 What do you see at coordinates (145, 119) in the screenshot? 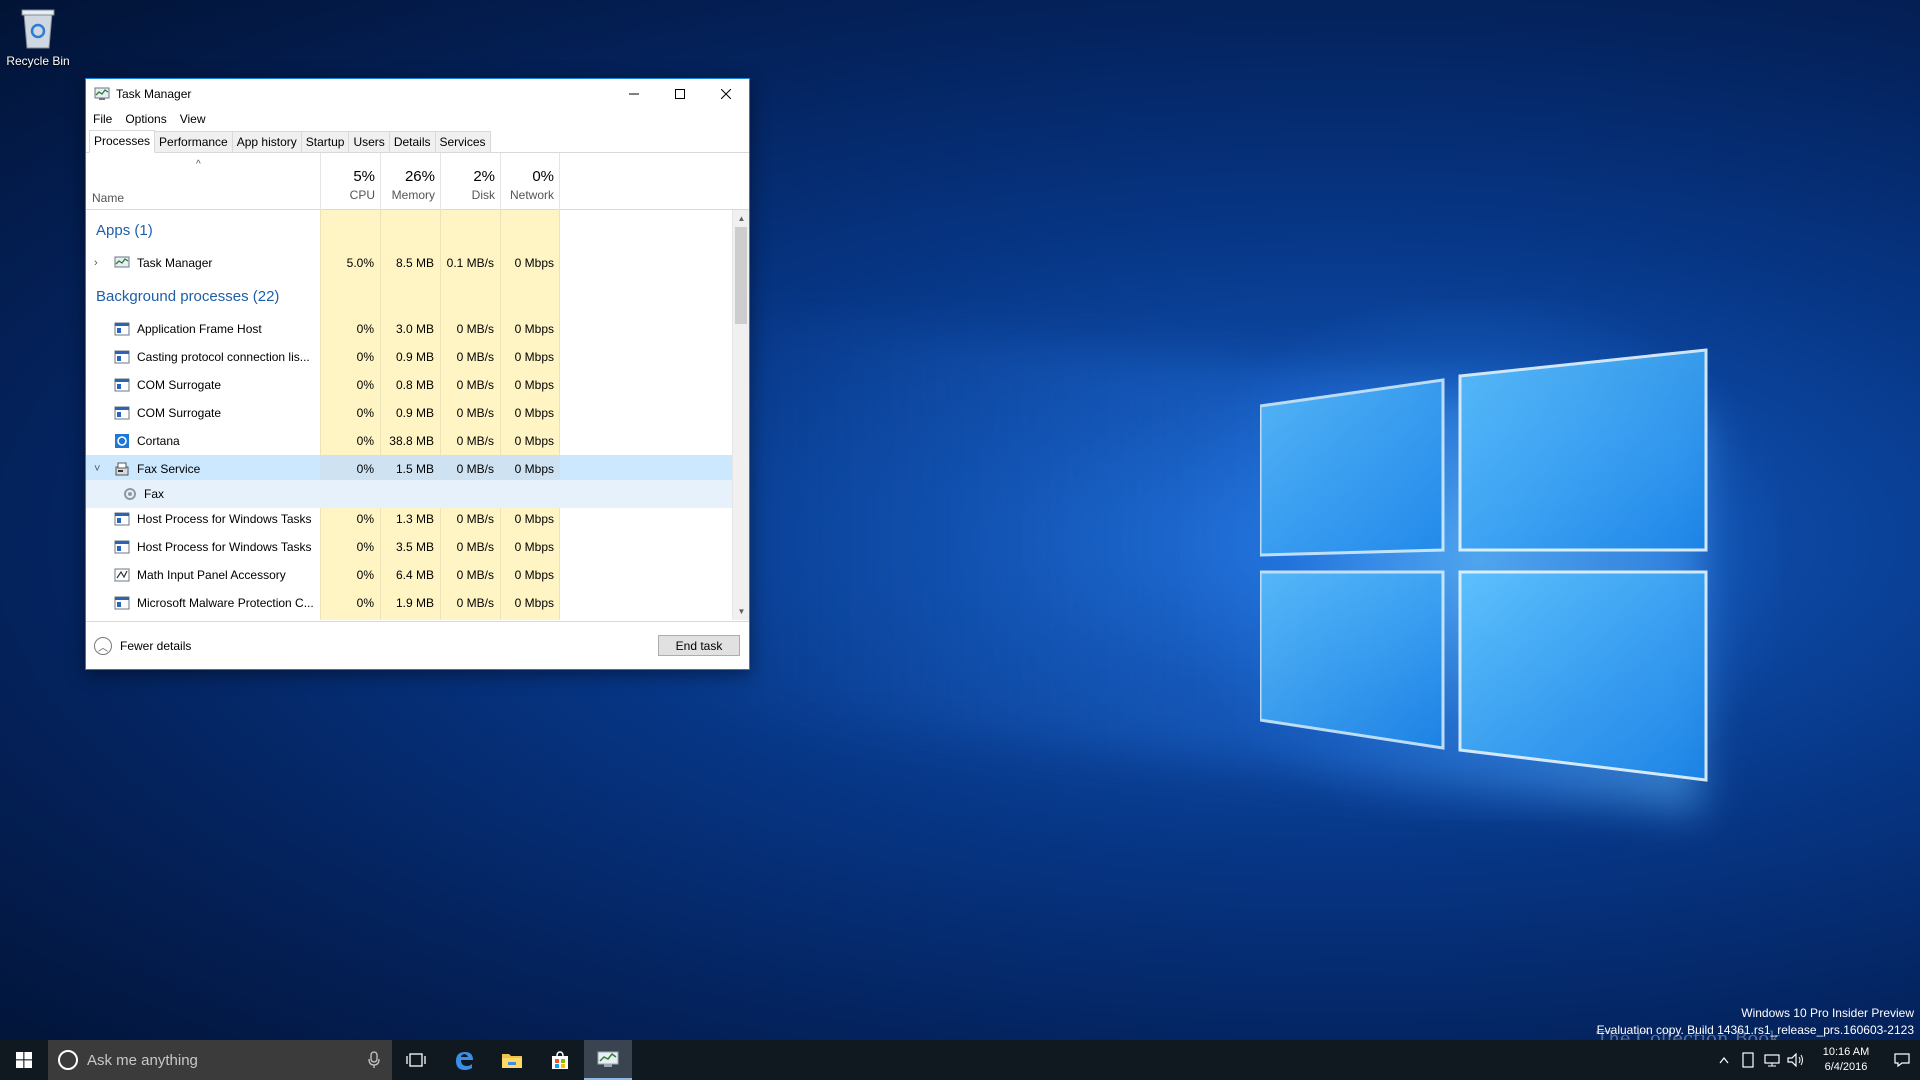
I see `menu-options: Options` at bounding box center [145, 119].